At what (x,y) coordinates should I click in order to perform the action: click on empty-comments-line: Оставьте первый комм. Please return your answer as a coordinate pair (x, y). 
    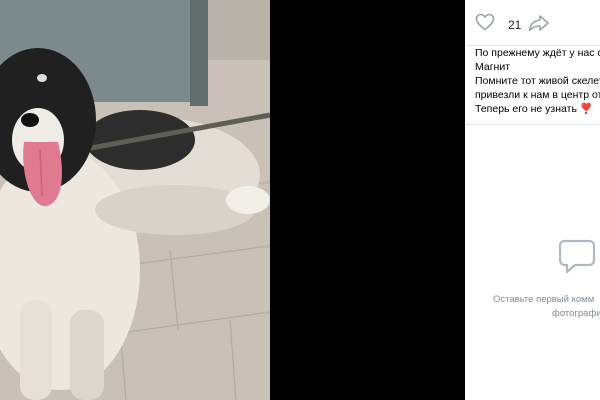
    Looking at the image, I should click on (544, 299).